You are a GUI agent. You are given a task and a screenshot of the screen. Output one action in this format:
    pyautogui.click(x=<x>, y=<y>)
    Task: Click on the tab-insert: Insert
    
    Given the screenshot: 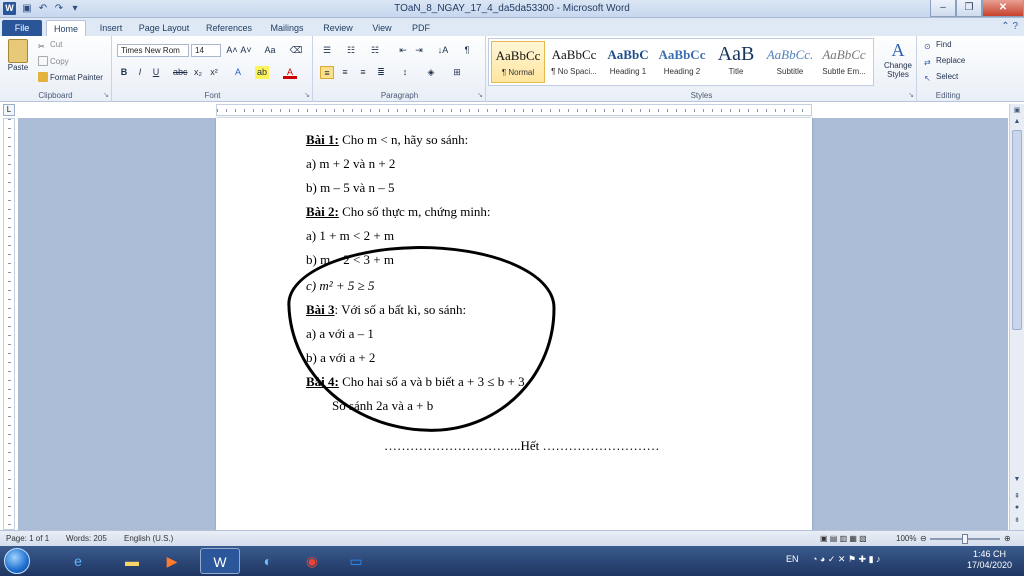 What is the action you would take?
    pyautogui.click(x=111, y=28)
    